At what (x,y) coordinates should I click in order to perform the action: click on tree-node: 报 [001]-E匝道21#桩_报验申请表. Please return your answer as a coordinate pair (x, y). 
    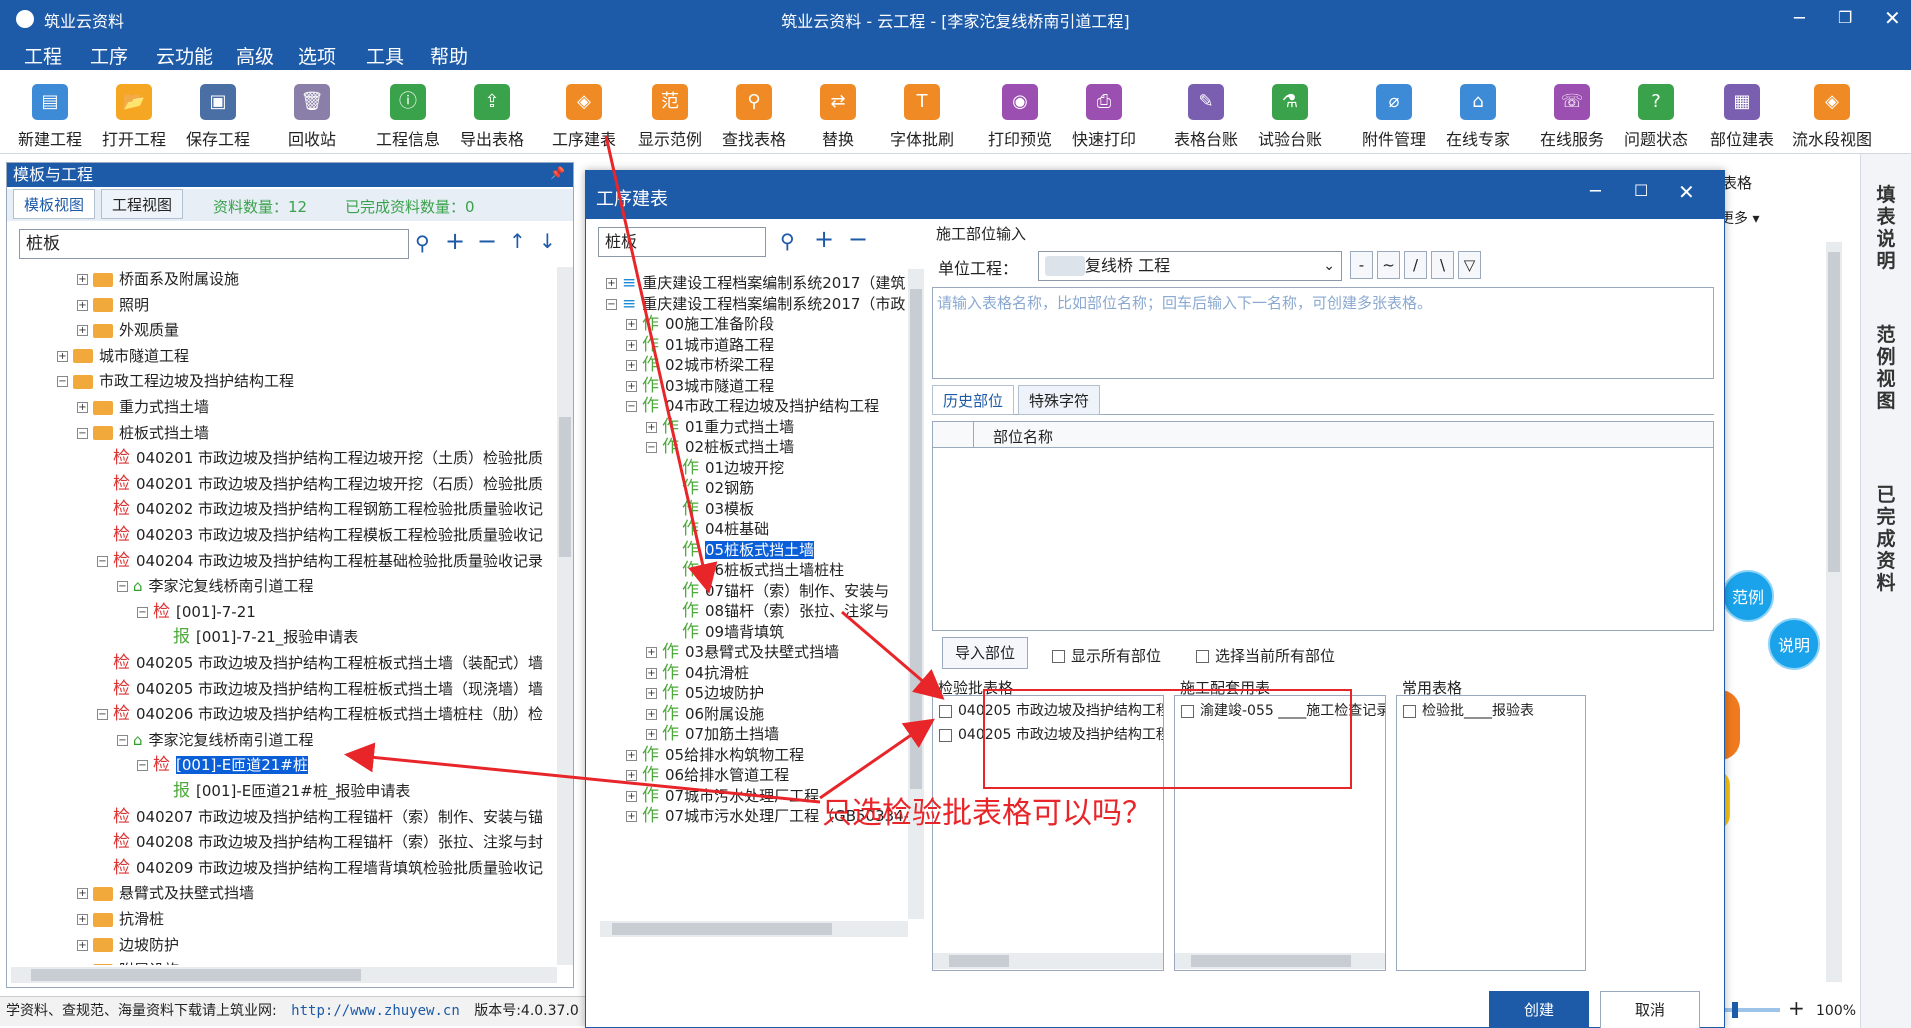
    Looking at the image, I should click on (210, 791).